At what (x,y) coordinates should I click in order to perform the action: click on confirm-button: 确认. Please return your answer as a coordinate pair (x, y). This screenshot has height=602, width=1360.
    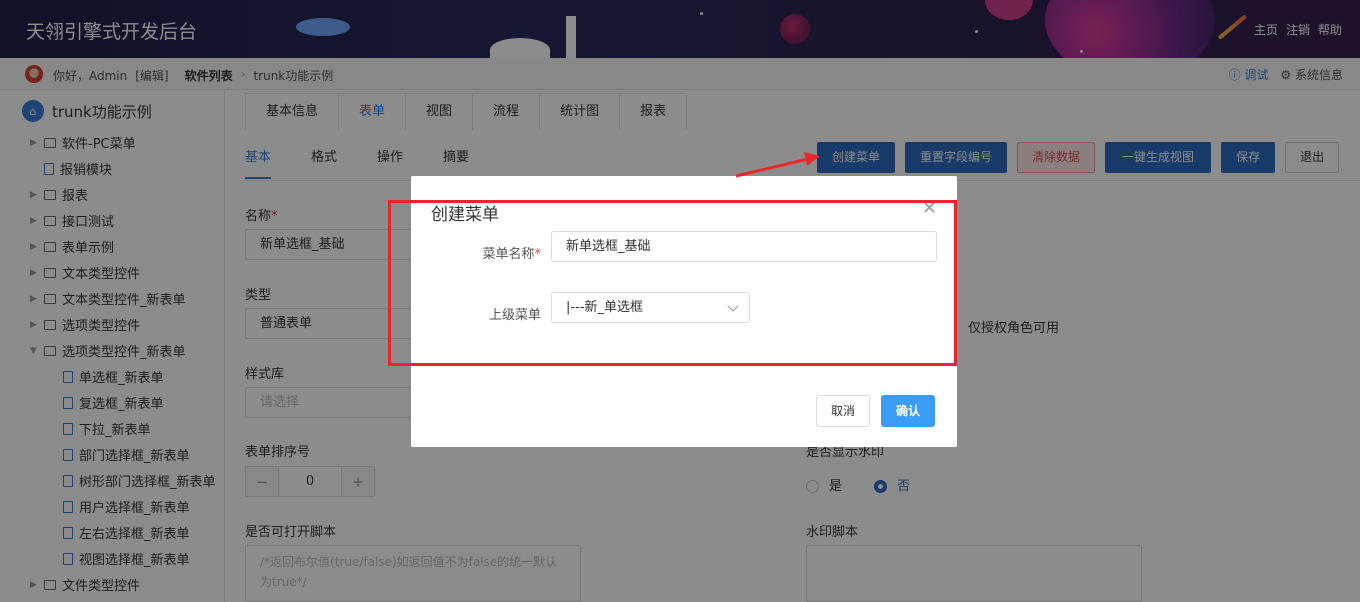
    Looking at the image, I should click on (908, 411).